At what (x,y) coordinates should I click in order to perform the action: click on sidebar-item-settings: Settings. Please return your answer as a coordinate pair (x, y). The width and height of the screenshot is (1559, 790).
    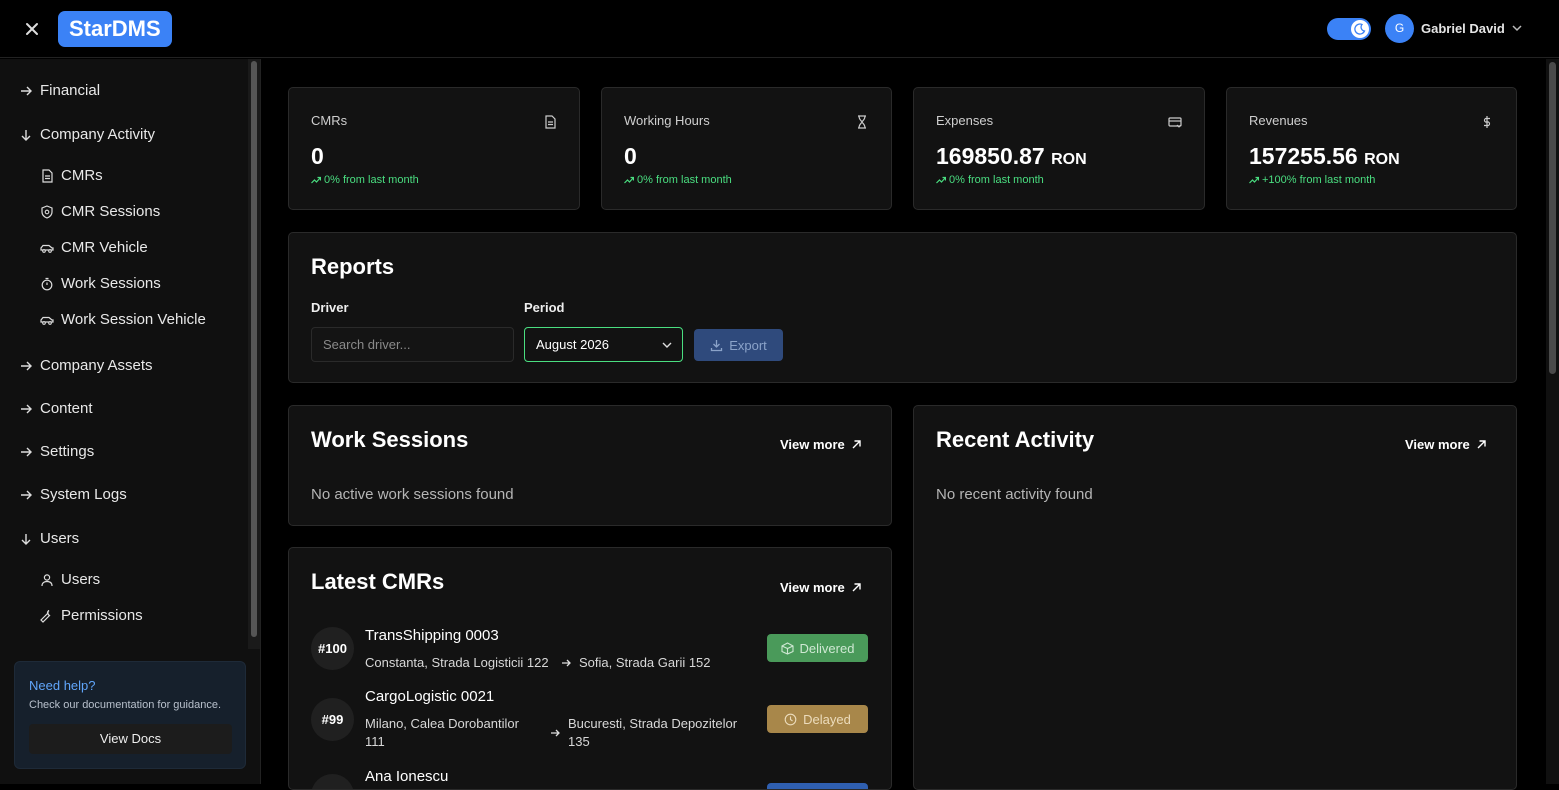
    Looking at the image, I should click on (56, 451).